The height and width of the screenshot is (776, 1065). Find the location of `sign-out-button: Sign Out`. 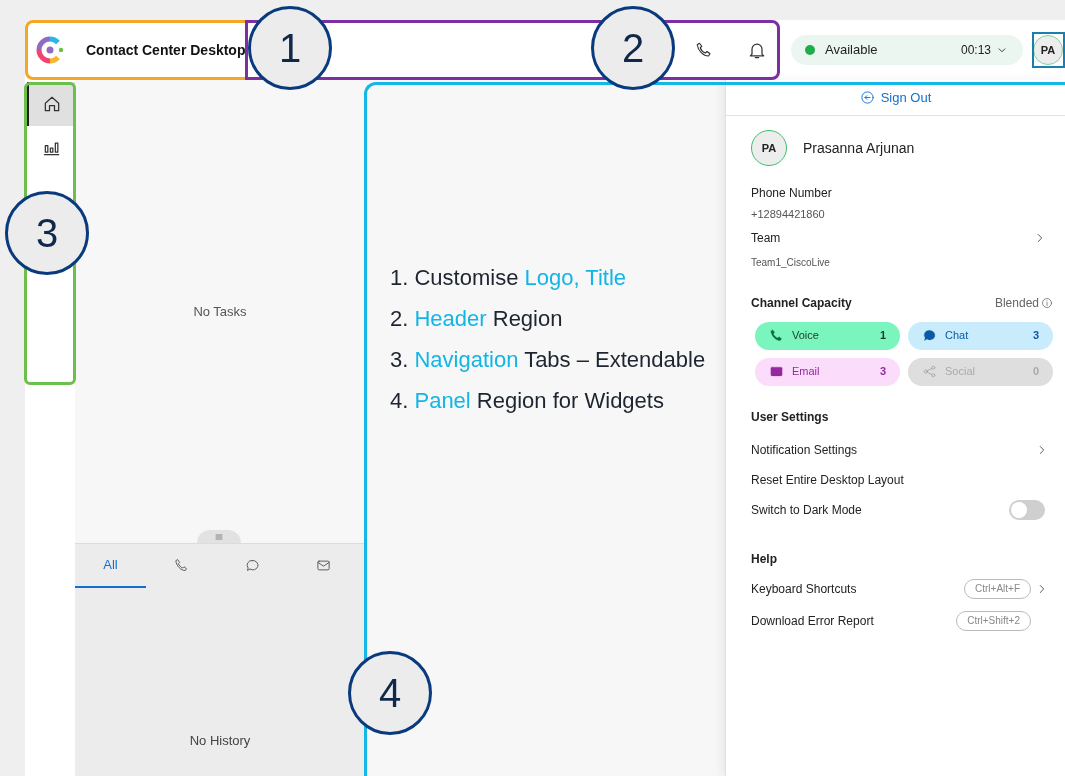

sign-out-button: Sign Out is located at coordinates (895, 98).